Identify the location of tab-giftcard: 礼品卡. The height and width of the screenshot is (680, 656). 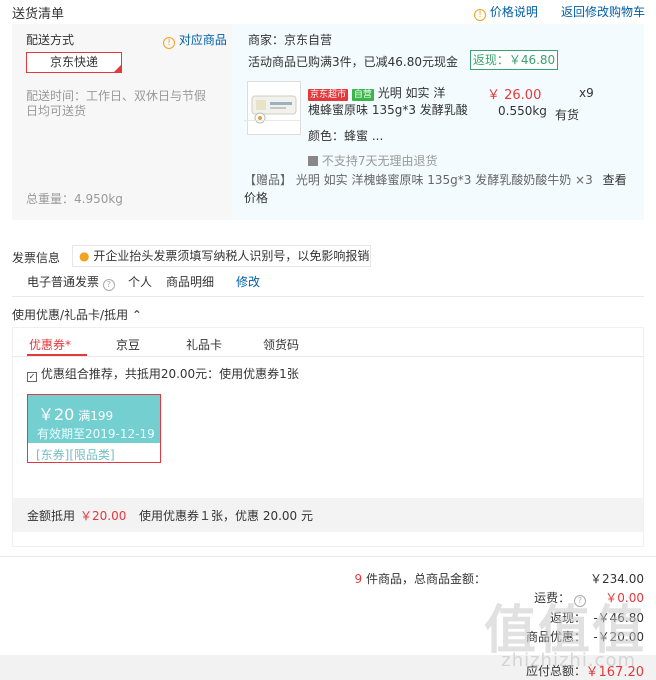
(204, 344).